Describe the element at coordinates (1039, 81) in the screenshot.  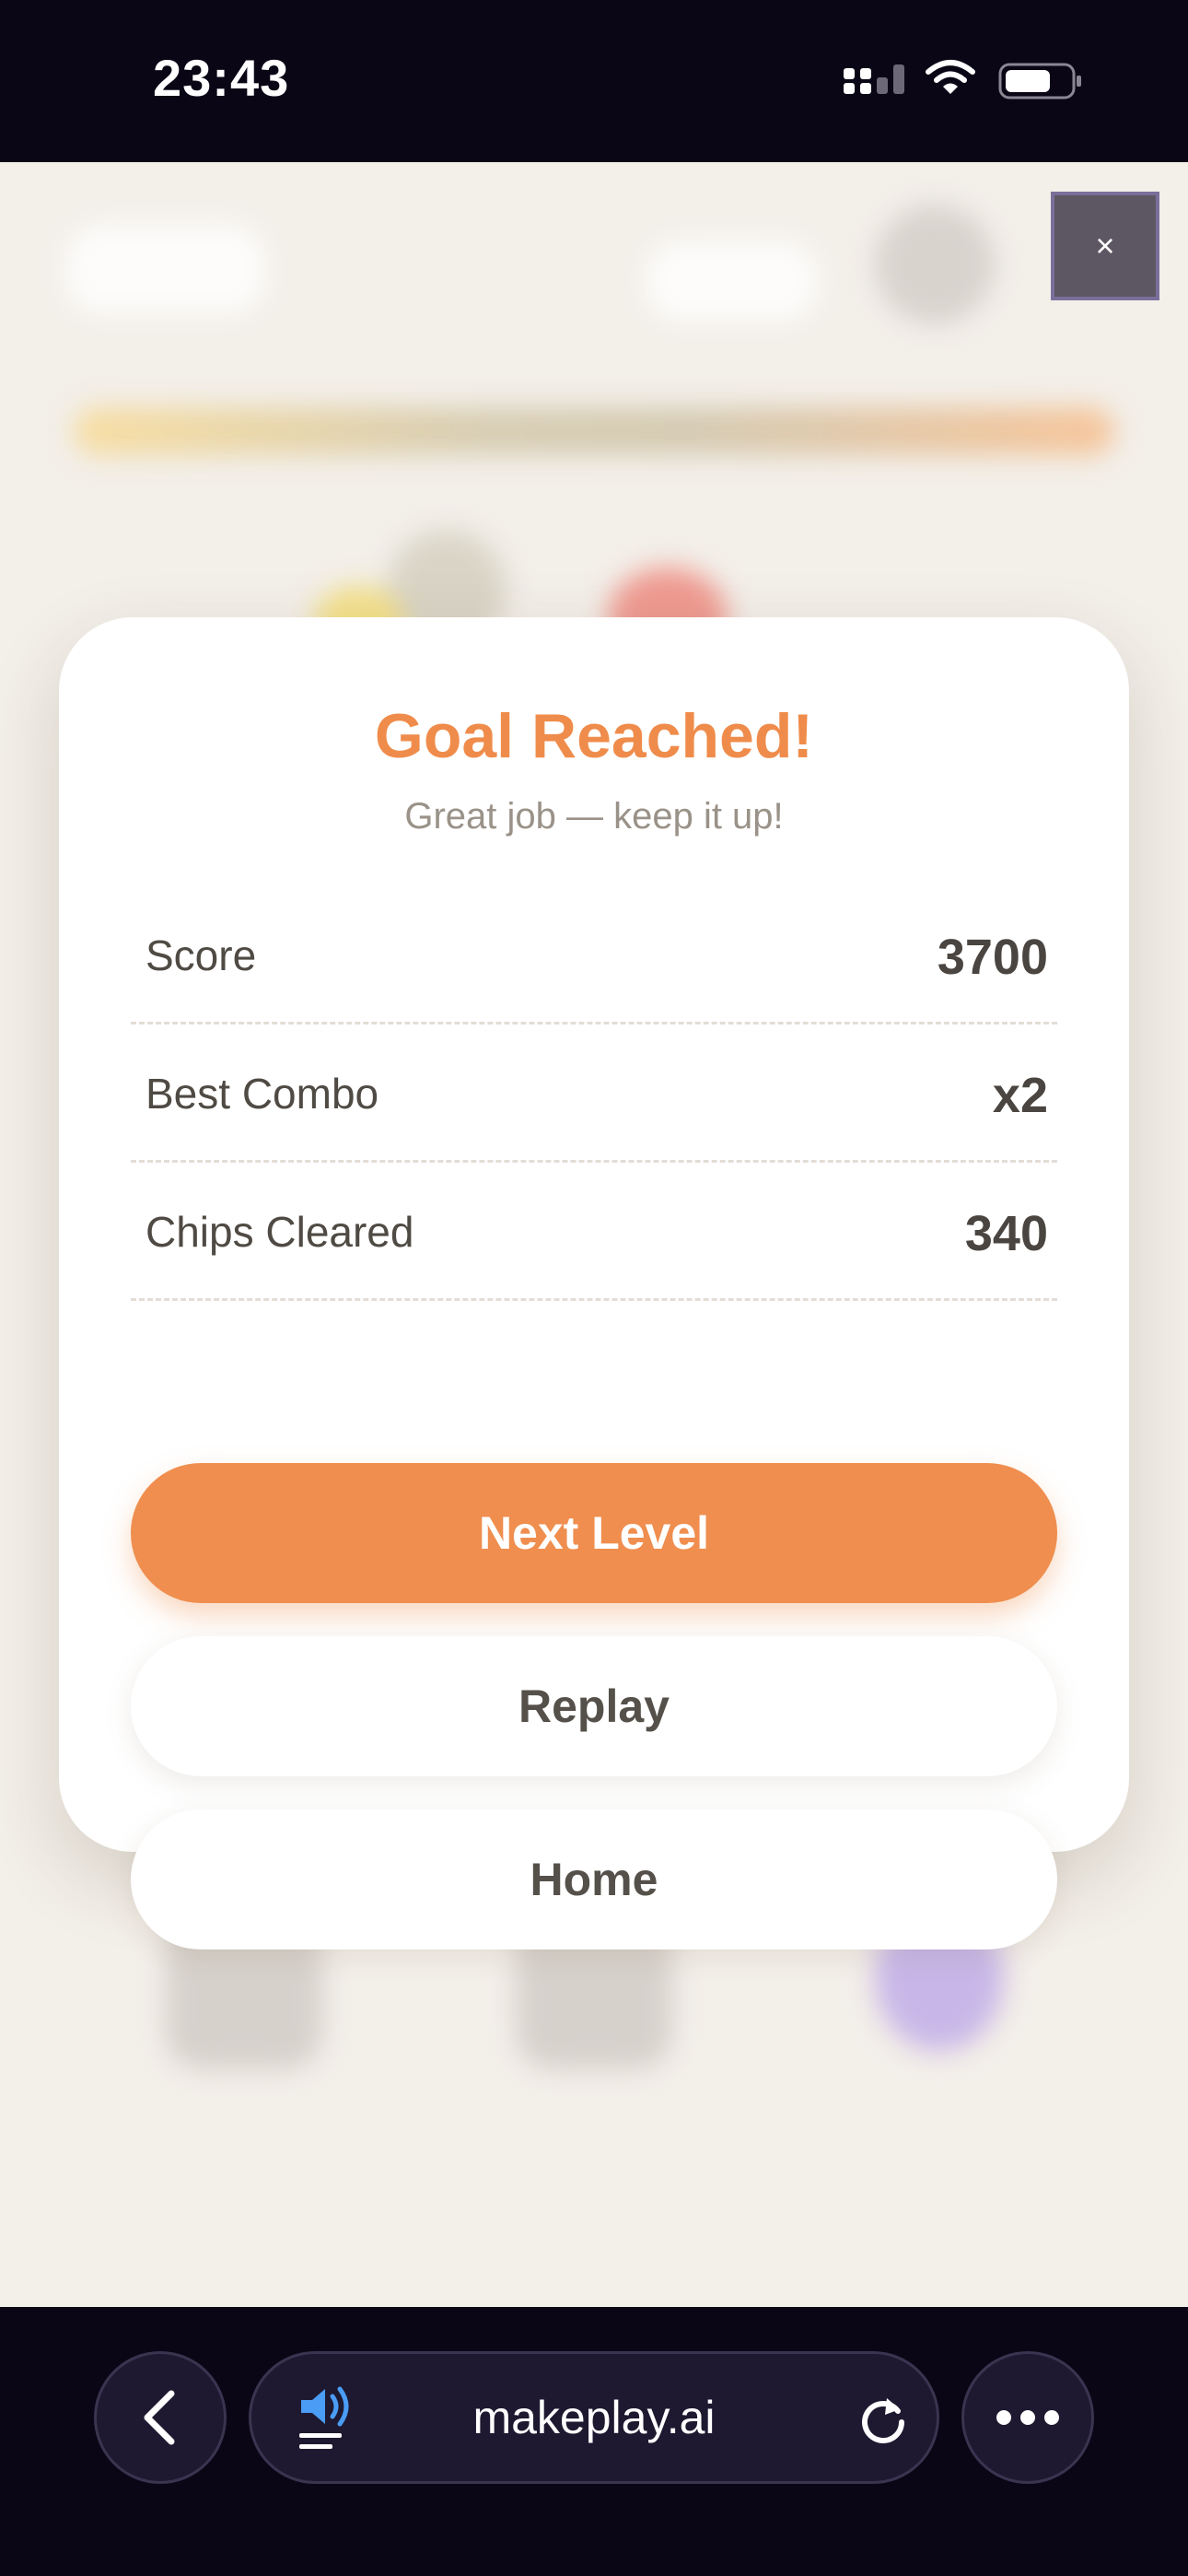
I see `battery-icon` at that location.